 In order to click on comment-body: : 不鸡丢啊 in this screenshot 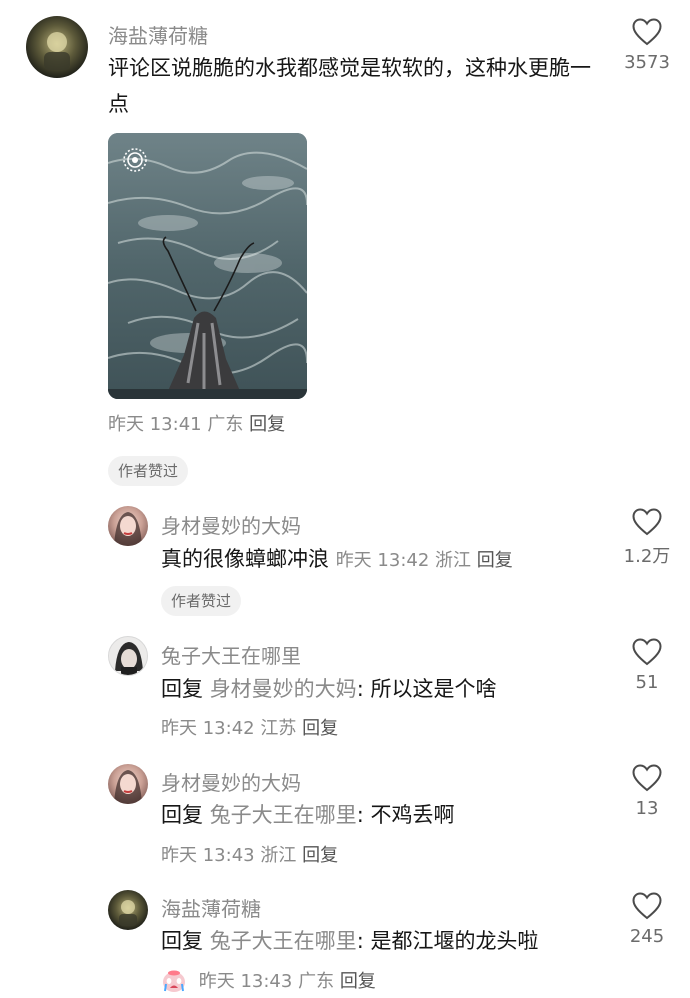, I will do `click(405, 815)`.